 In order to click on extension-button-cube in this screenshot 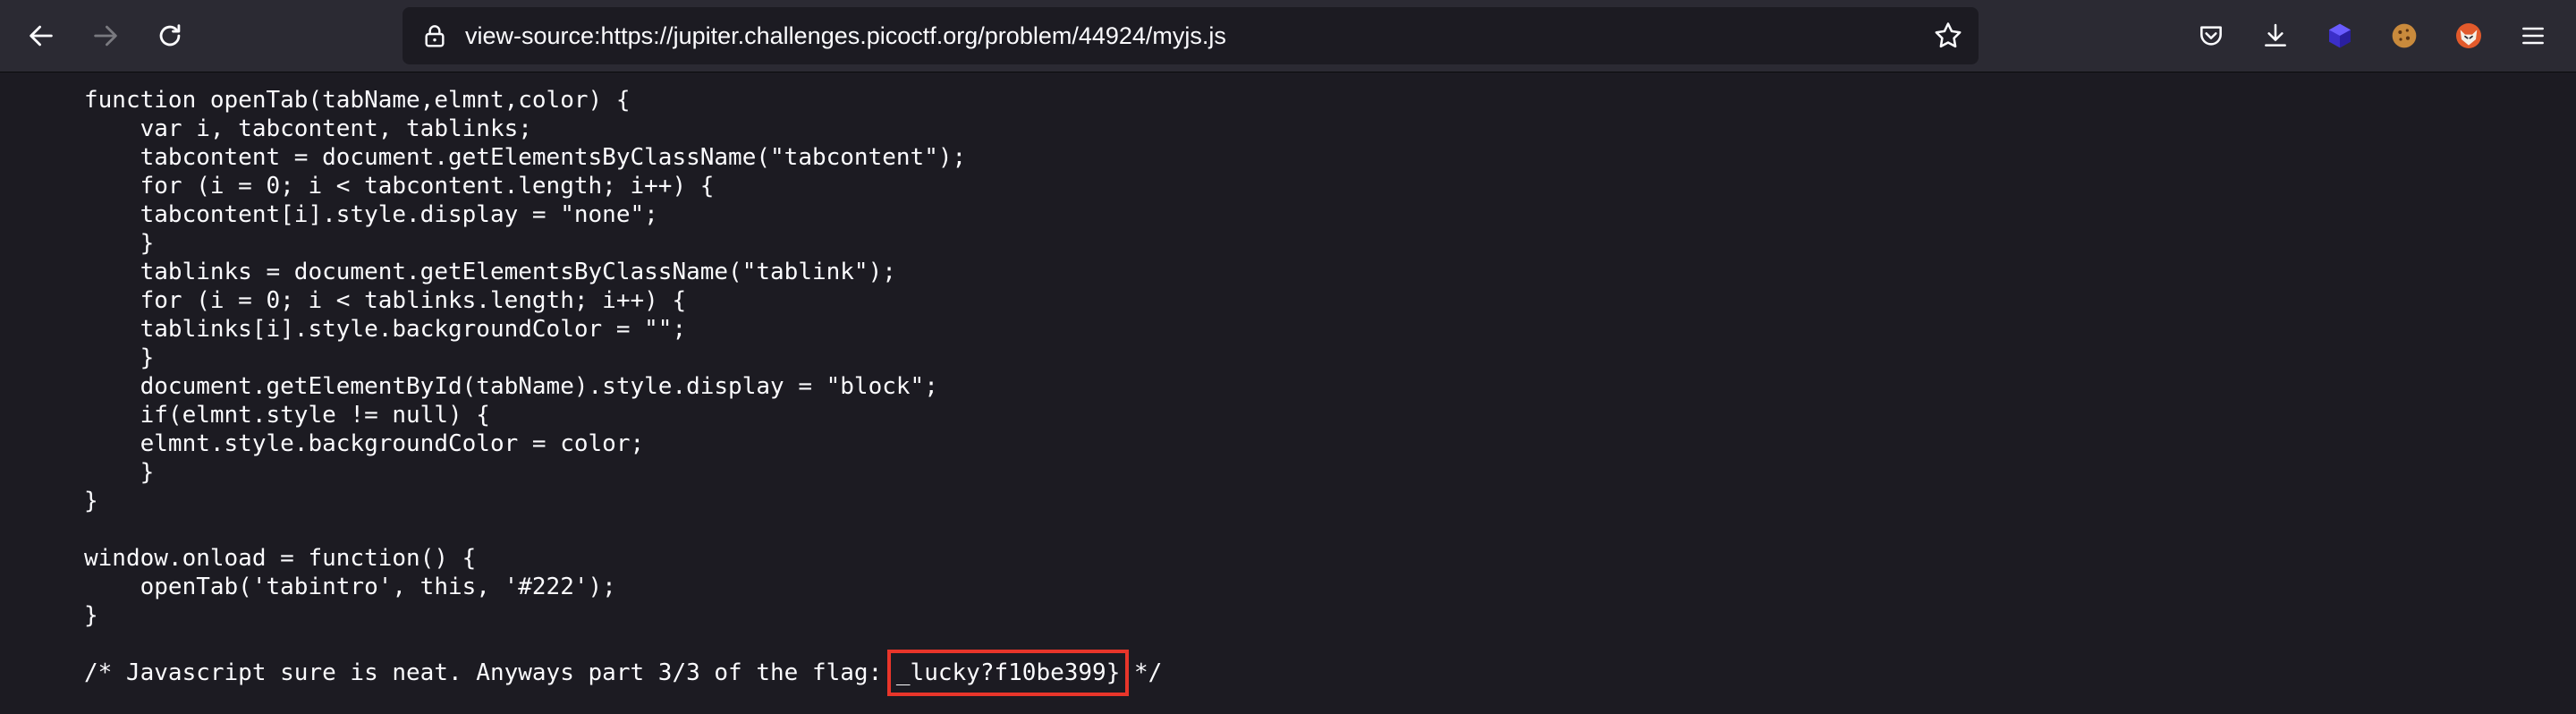, I will do `click(2339, 35)`.